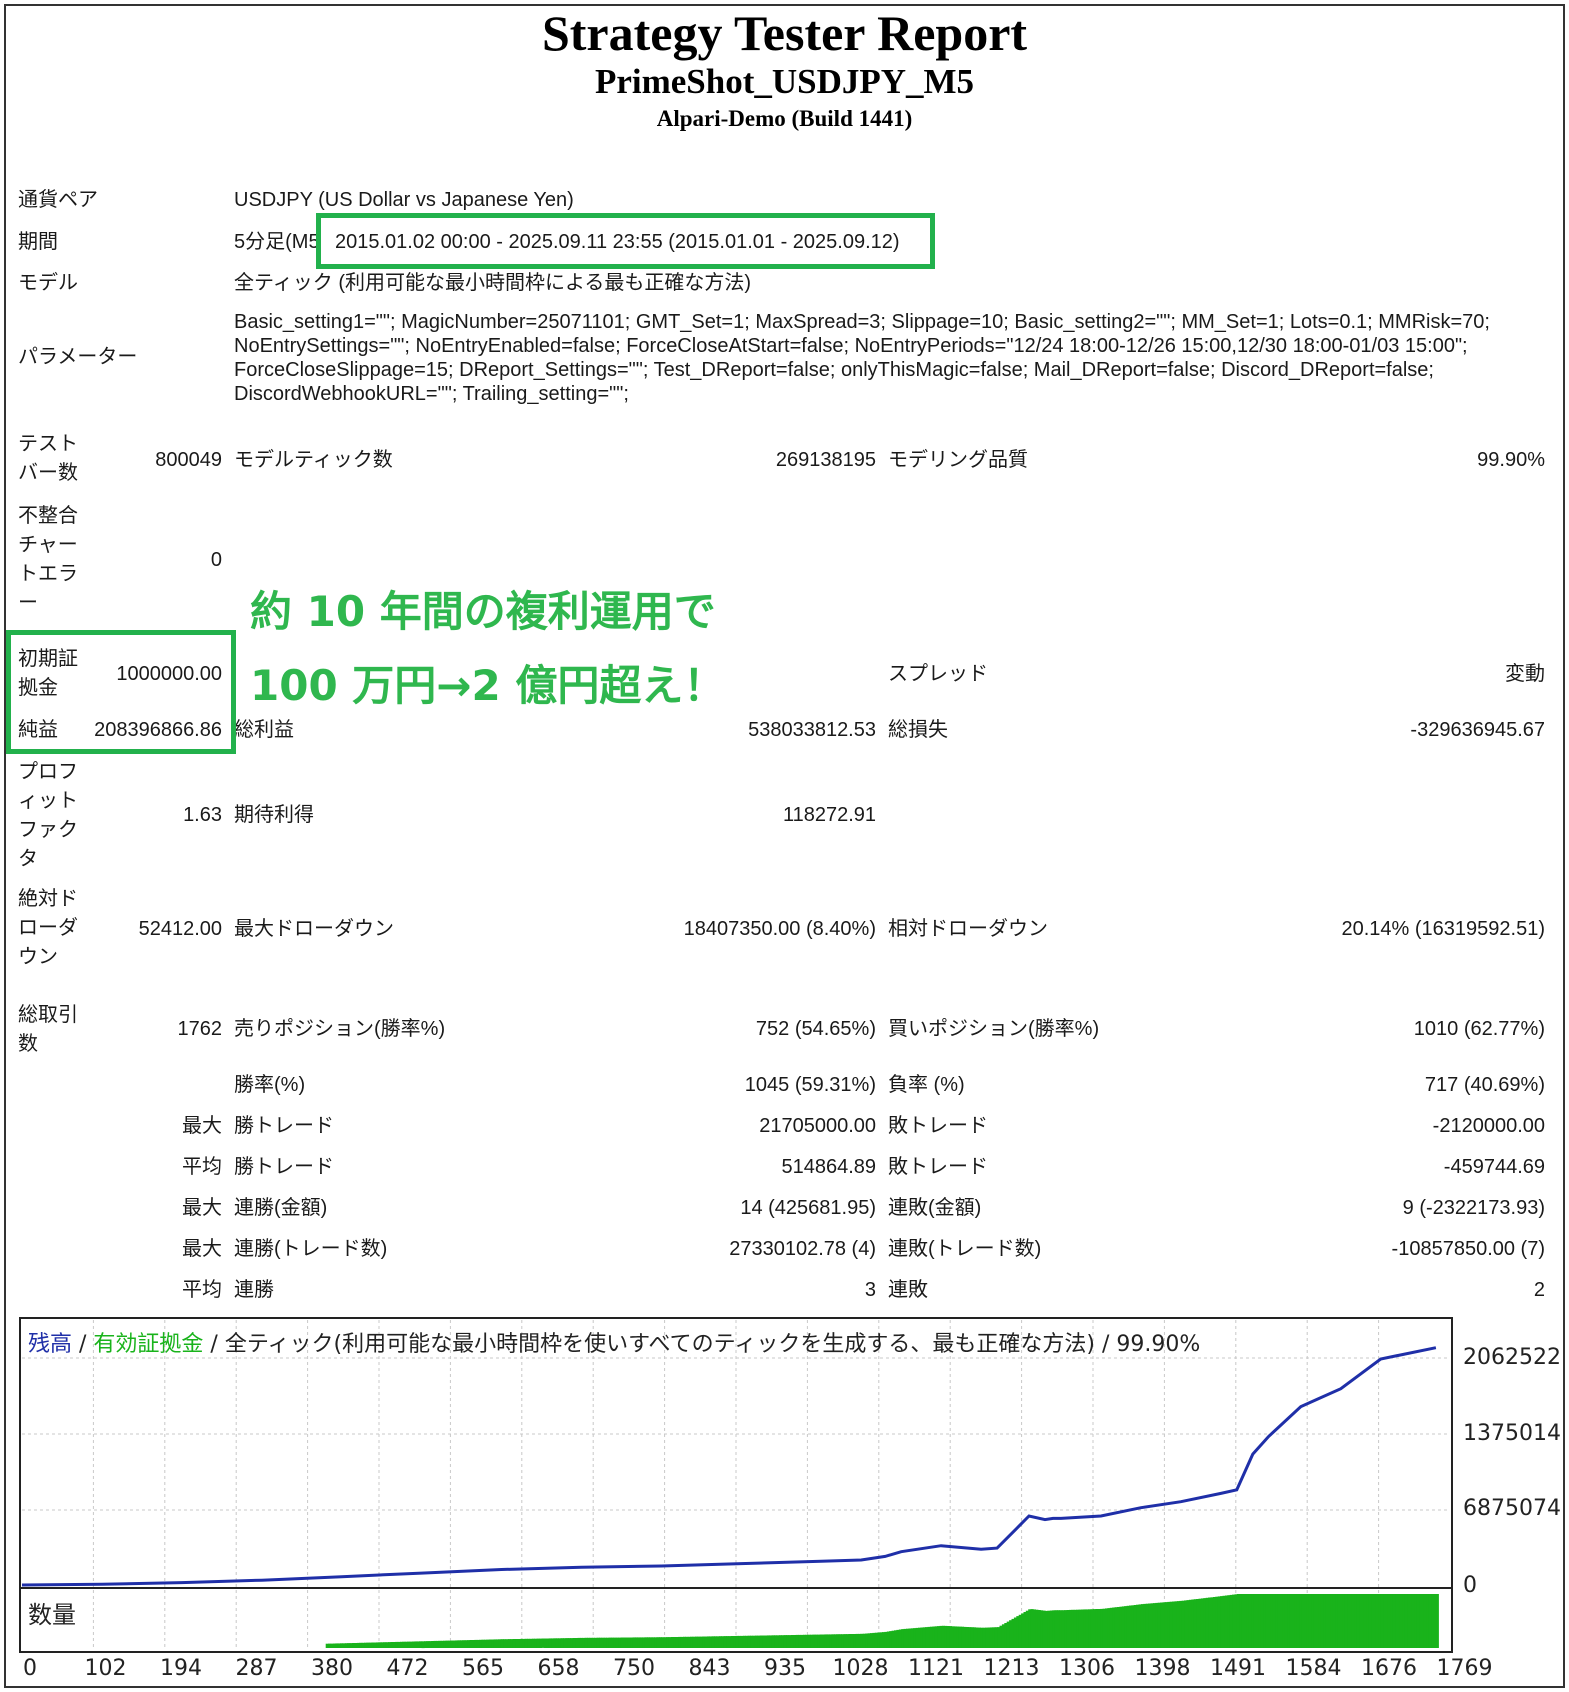 Image resolution: width=1569 pixels, height=1692 pixels. Describe the element at coordinates (860, 1668) in the screenshot. I see `x-tick-label: 1028` at that location.